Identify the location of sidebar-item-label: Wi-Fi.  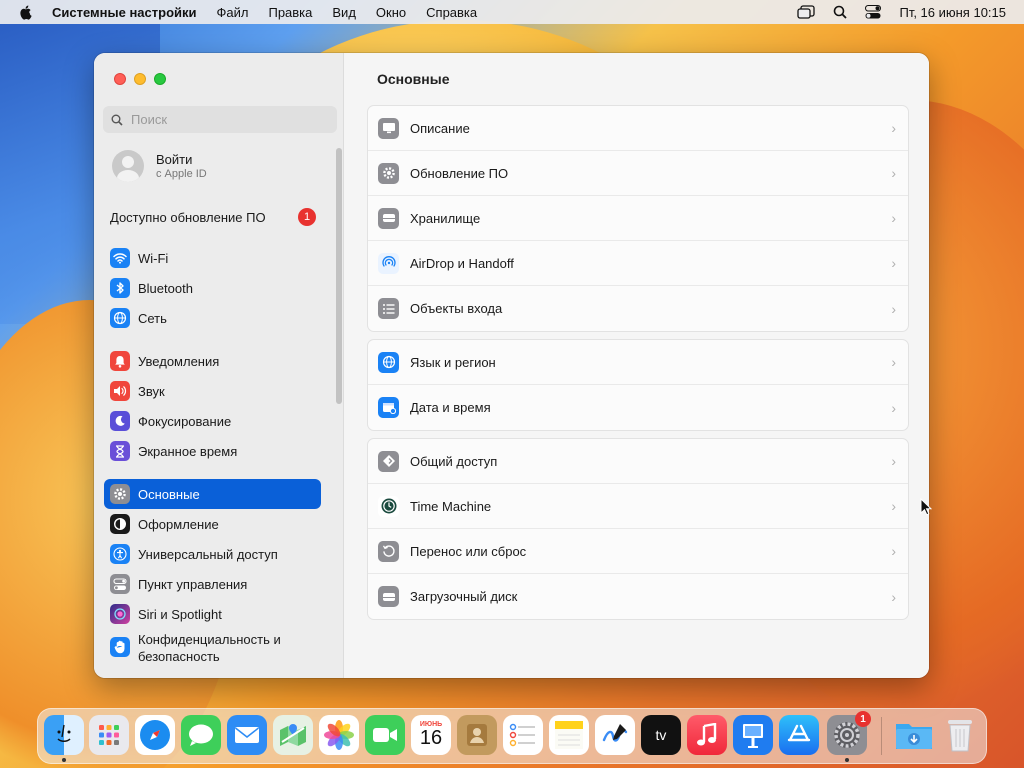
(153, 258).